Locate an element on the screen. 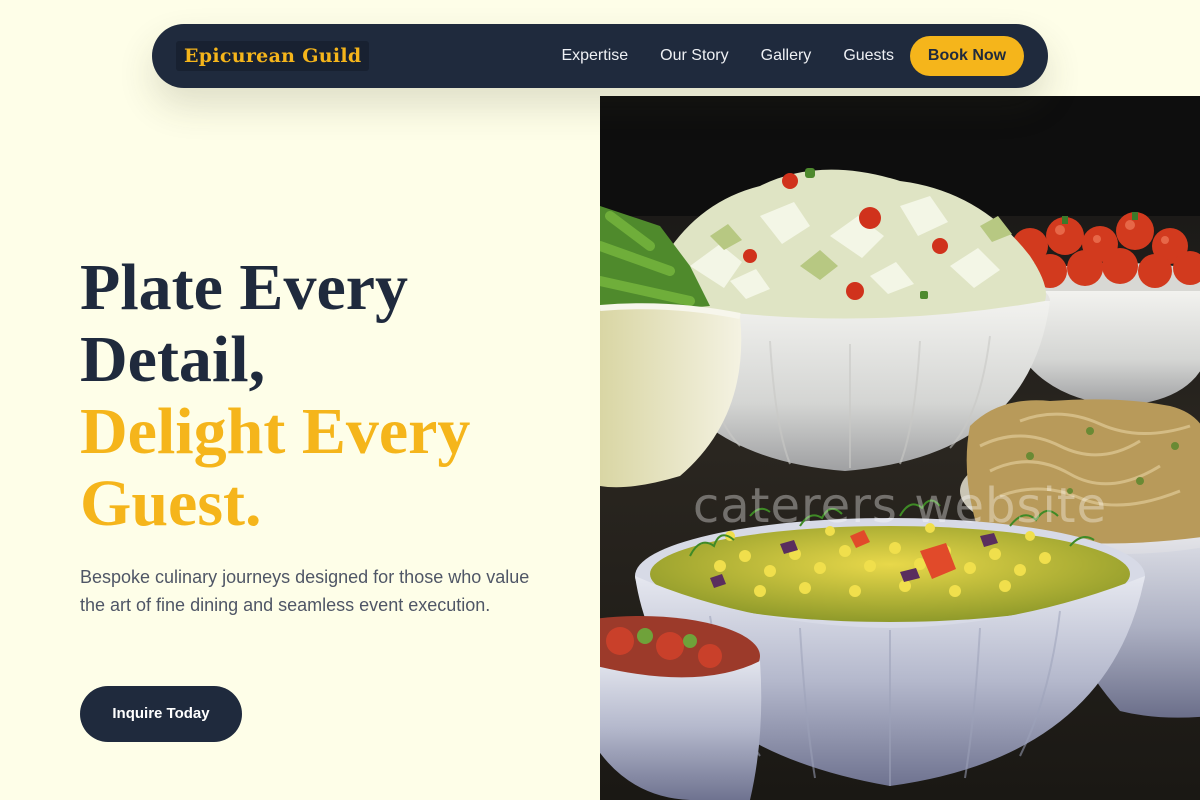 The width and height of the screenshot is (1200, 800). hero-title-accent-line: Guest. is located at coordinates (171, 503).